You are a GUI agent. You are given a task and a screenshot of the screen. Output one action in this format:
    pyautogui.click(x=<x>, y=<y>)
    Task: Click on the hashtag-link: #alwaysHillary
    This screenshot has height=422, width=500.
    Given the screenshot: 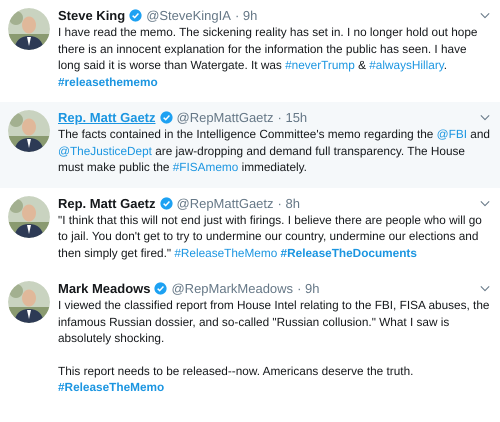 What is the action you would take?
    pyautogui.click(x=406, y=65)
    